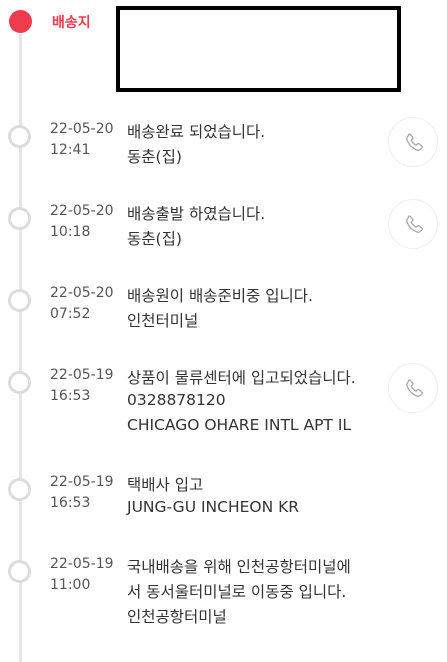  What do you see at coordinates (70, 150) in the screenshot?
I see `event-time: 12:41` at bounding box center [70, 150].